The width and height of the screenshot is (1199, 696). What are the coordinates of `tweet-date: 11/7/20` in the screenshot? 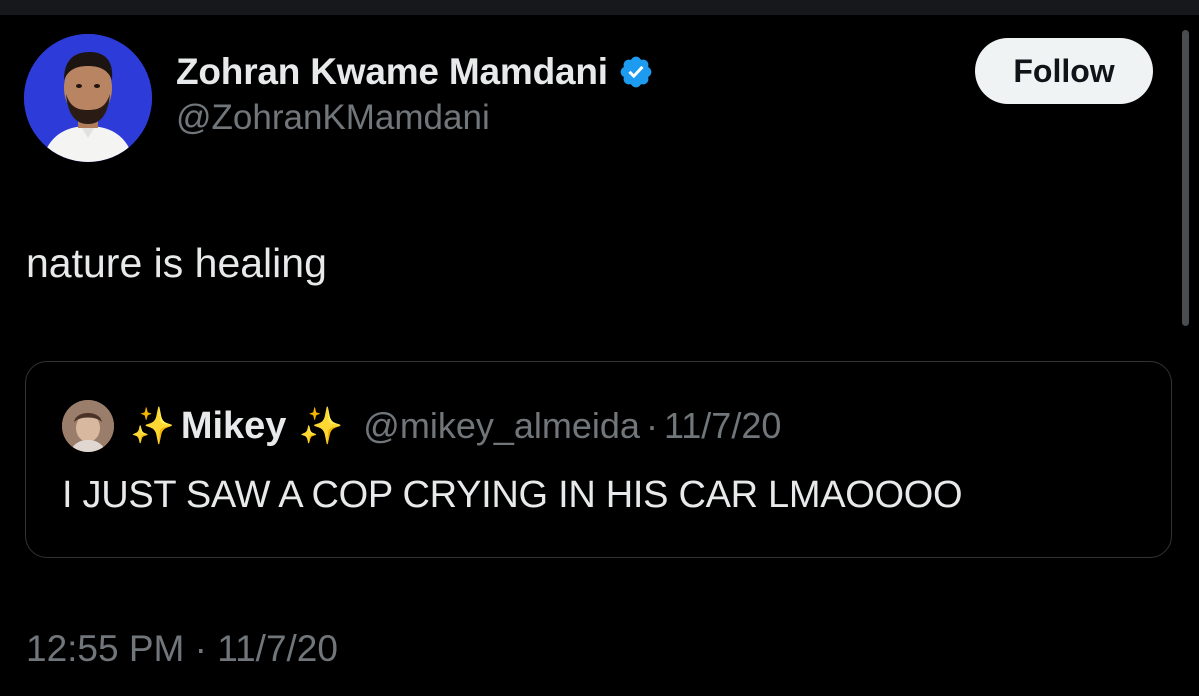 It's located at (277, 648).